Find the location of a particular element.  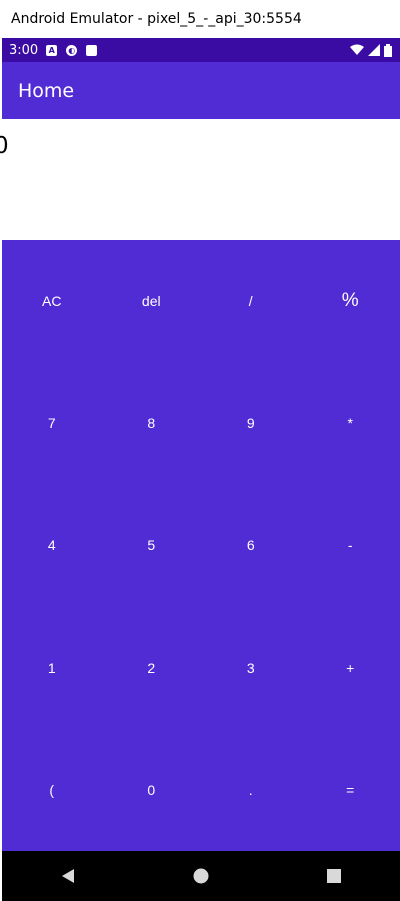

status-right-icons is located at coordinates (371, 50).